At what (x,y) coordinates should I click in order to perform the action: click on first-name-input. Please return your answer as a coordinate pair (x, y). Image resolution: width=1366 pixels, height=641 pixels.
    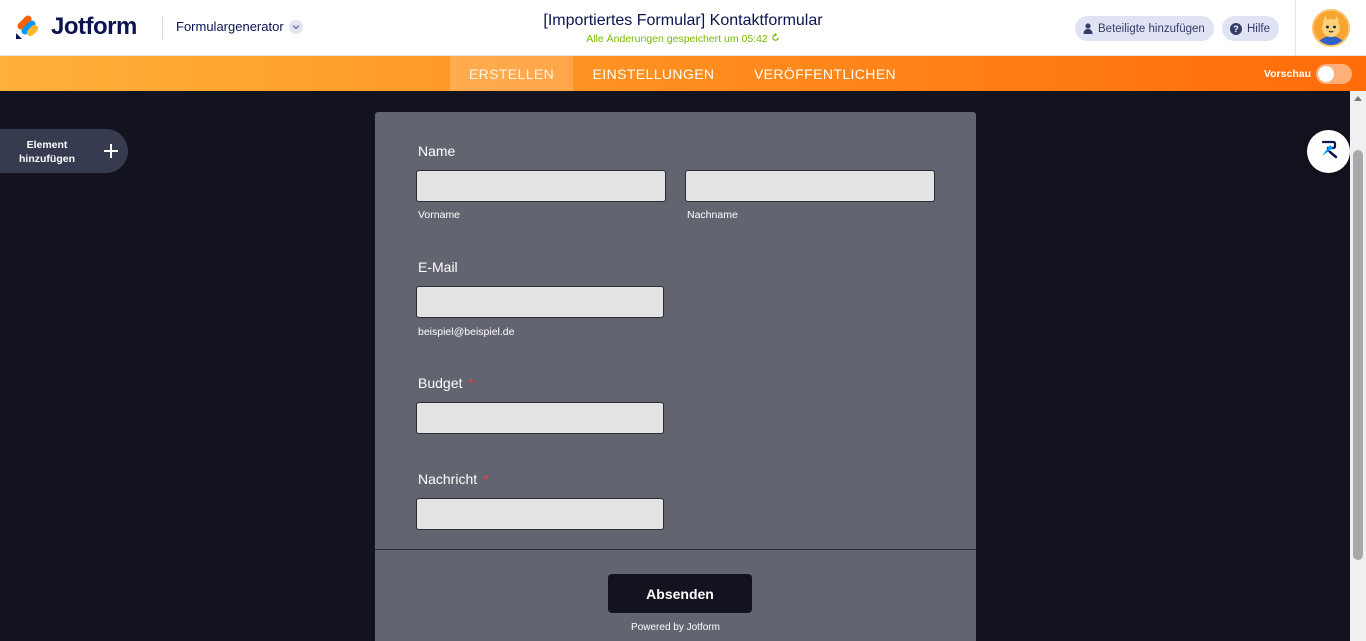
    Looking at the image, I should click on (541, 186).